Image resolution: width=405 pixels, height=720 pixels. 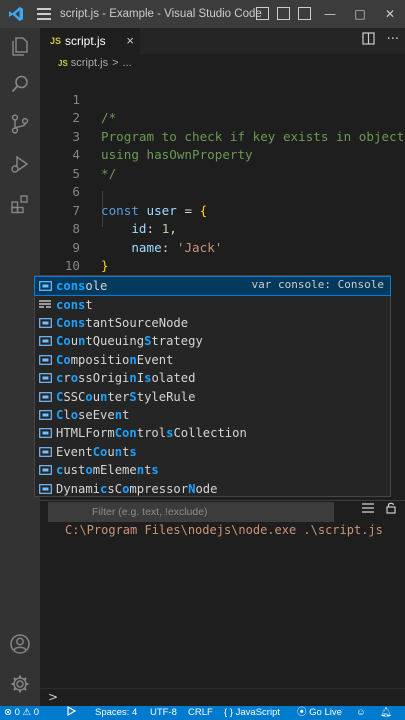 What do you see at coordinates (116, 713) in the screenshot?
I see `indentation-status: Spaces: 4` at bounding box center [116, 713].